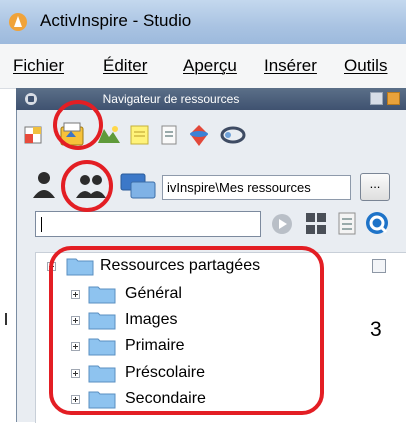 Image resolution: width=406 pixels, height=423 pixels. Describe the element at coordinates (379, 266) in the screenshot. I see `tree-menu-icon` at that location.